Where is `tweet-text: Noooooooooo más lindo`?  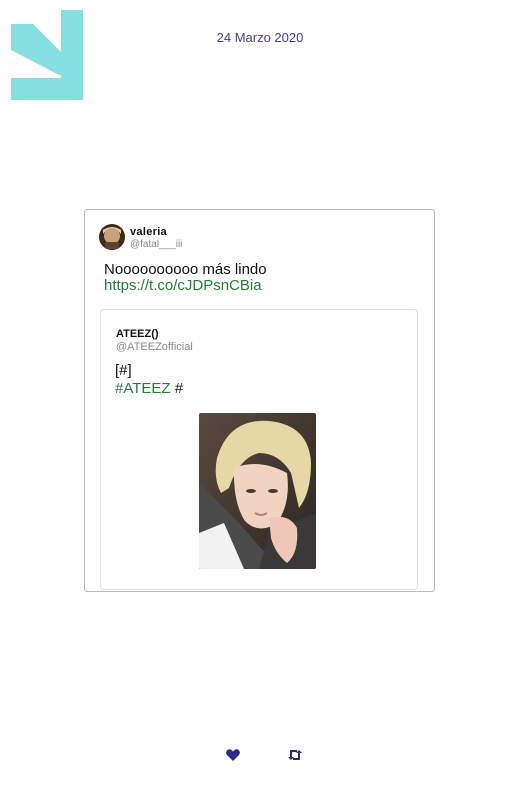
tweet-text: Noooooooooo más lindo is located at coordinates (185, 269).